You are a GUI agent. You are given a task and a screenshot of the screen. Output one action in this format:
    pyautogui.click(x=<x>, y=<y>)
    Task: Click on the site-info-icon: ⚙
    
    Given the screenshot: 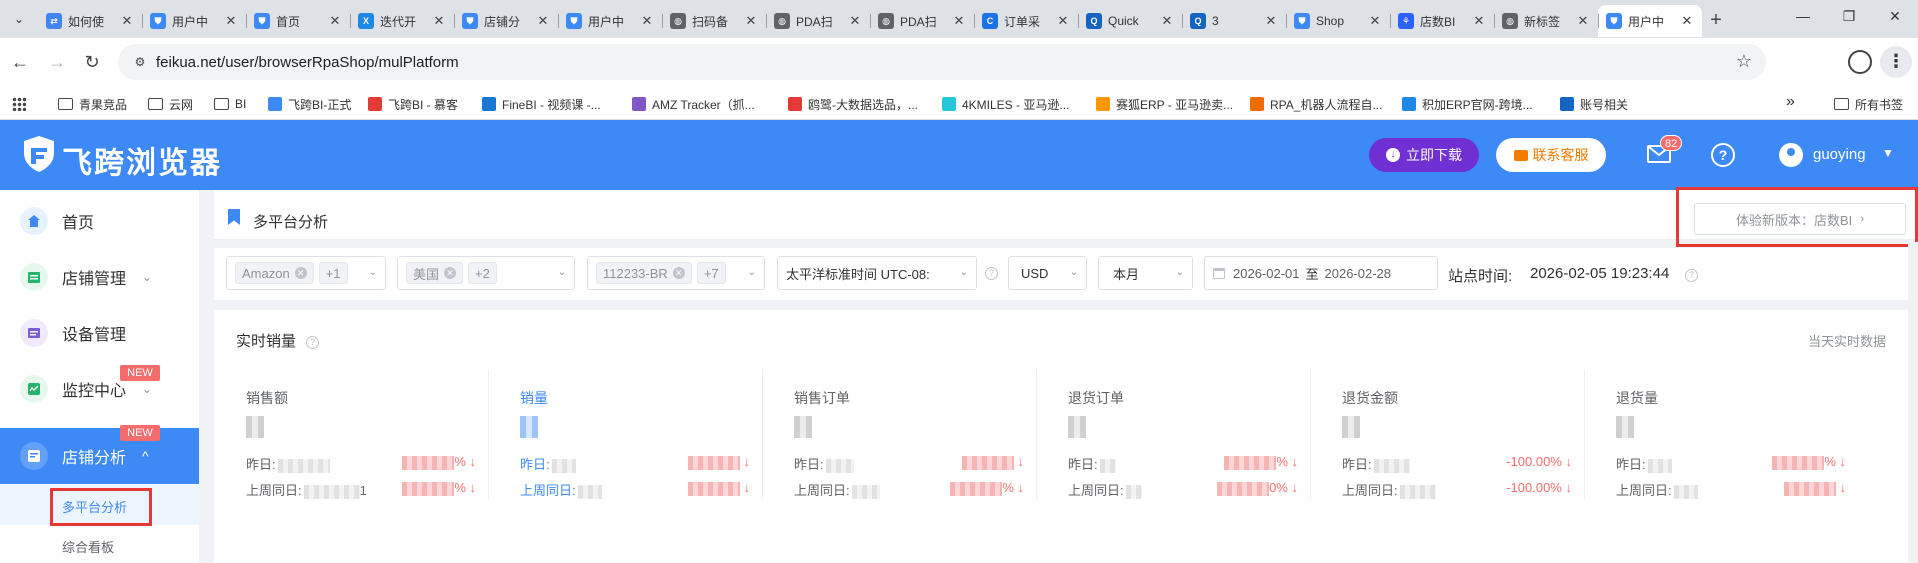 What is the action you would take?
    pyautogui.click(x=140, y=62)
    